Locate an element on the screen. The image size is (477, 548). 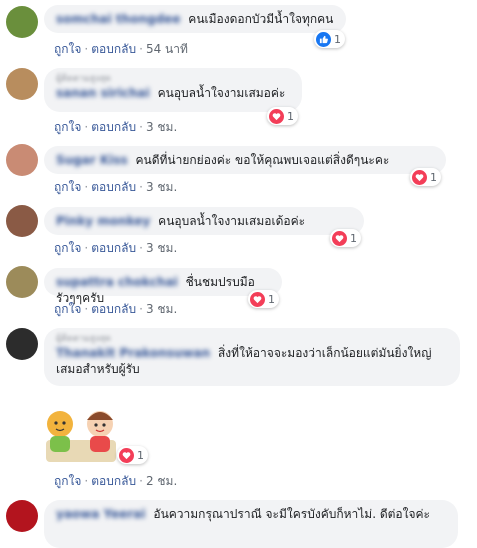
comment-text: คนอุบลน้ำใจงามเสมอเด้อค่ะ is located at coordinates (232, 221).